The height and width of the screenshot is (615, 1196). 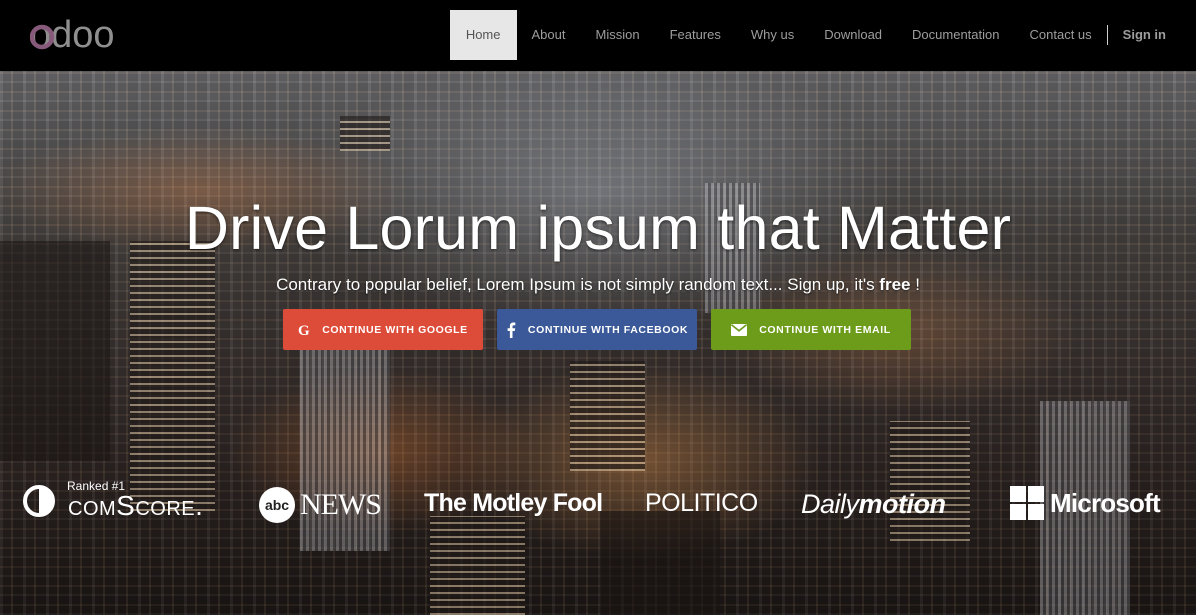 What do you see at coordinates (96, 486) in the screenshot?
I see `comscore-ranked-label: Ranked #1` at bounding box center [96, 486].